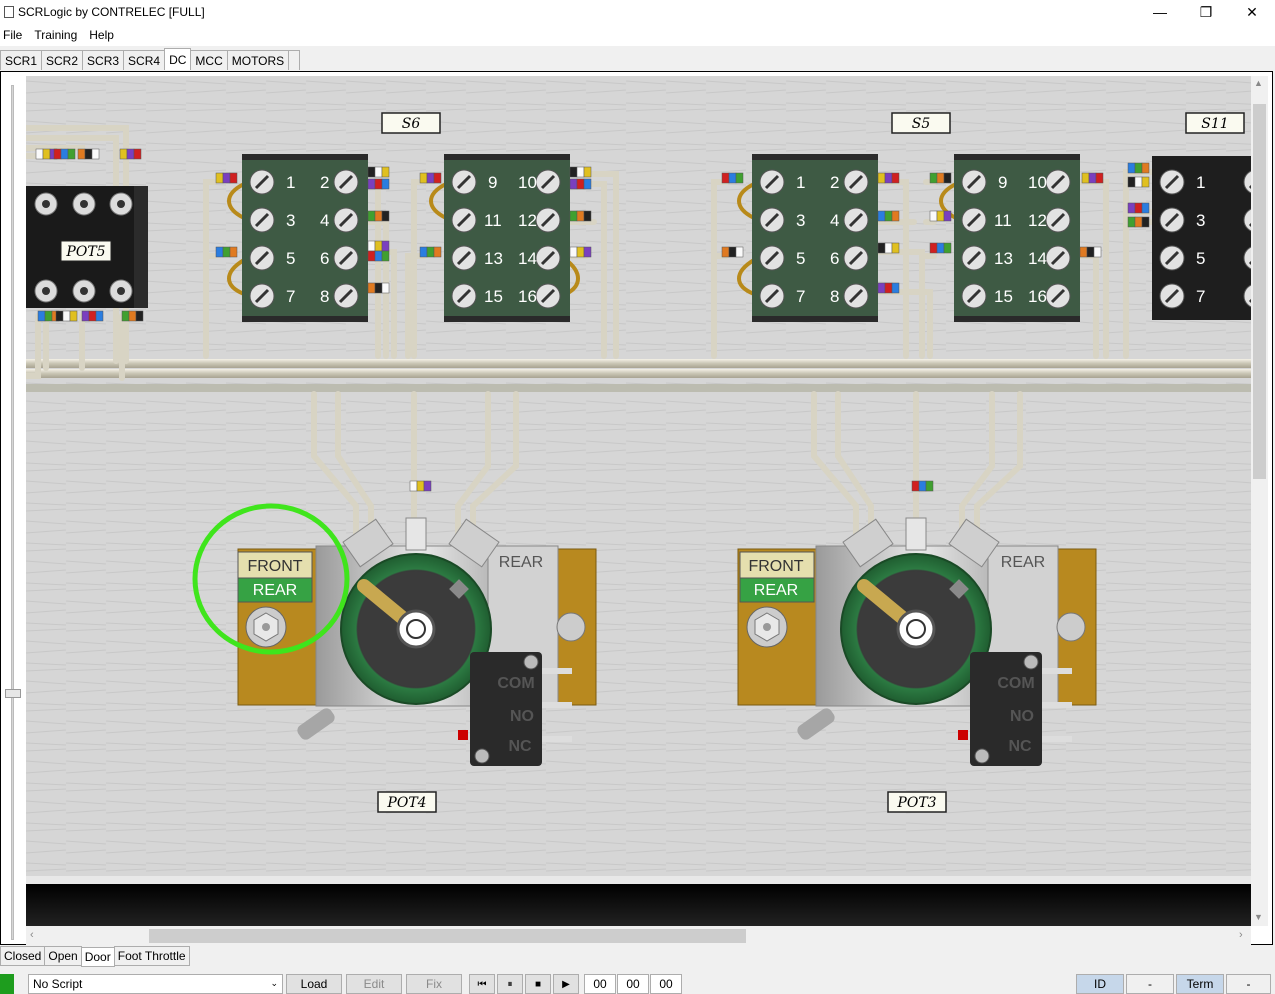 This screenshot has height=994, width=1275. I want to click on pot3-front-button: FRONT, so click(775, 566).